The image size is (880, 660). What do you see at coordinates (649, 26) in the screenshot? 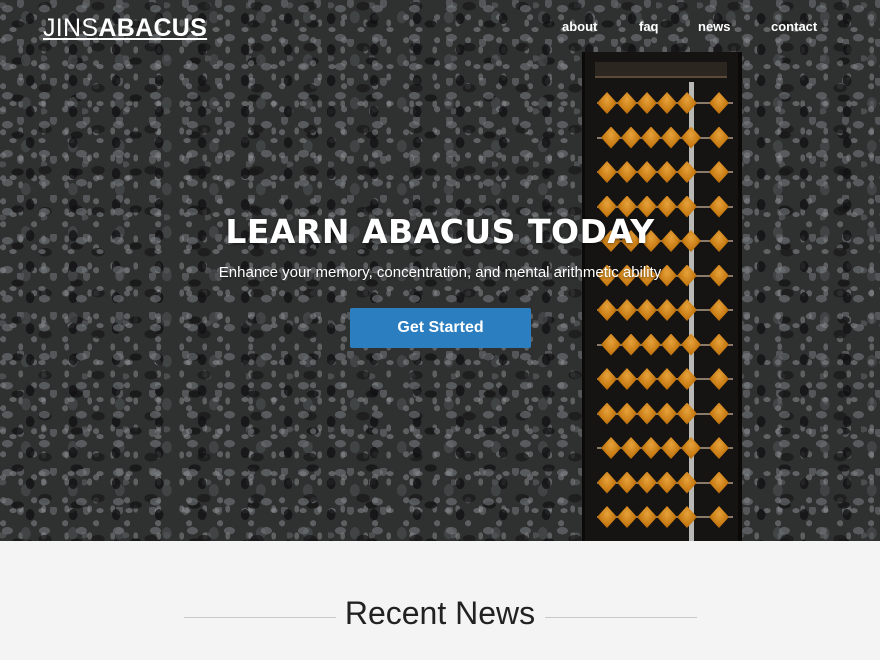
I see `nav-link-faq: faq` at bounding box center [649, 26].